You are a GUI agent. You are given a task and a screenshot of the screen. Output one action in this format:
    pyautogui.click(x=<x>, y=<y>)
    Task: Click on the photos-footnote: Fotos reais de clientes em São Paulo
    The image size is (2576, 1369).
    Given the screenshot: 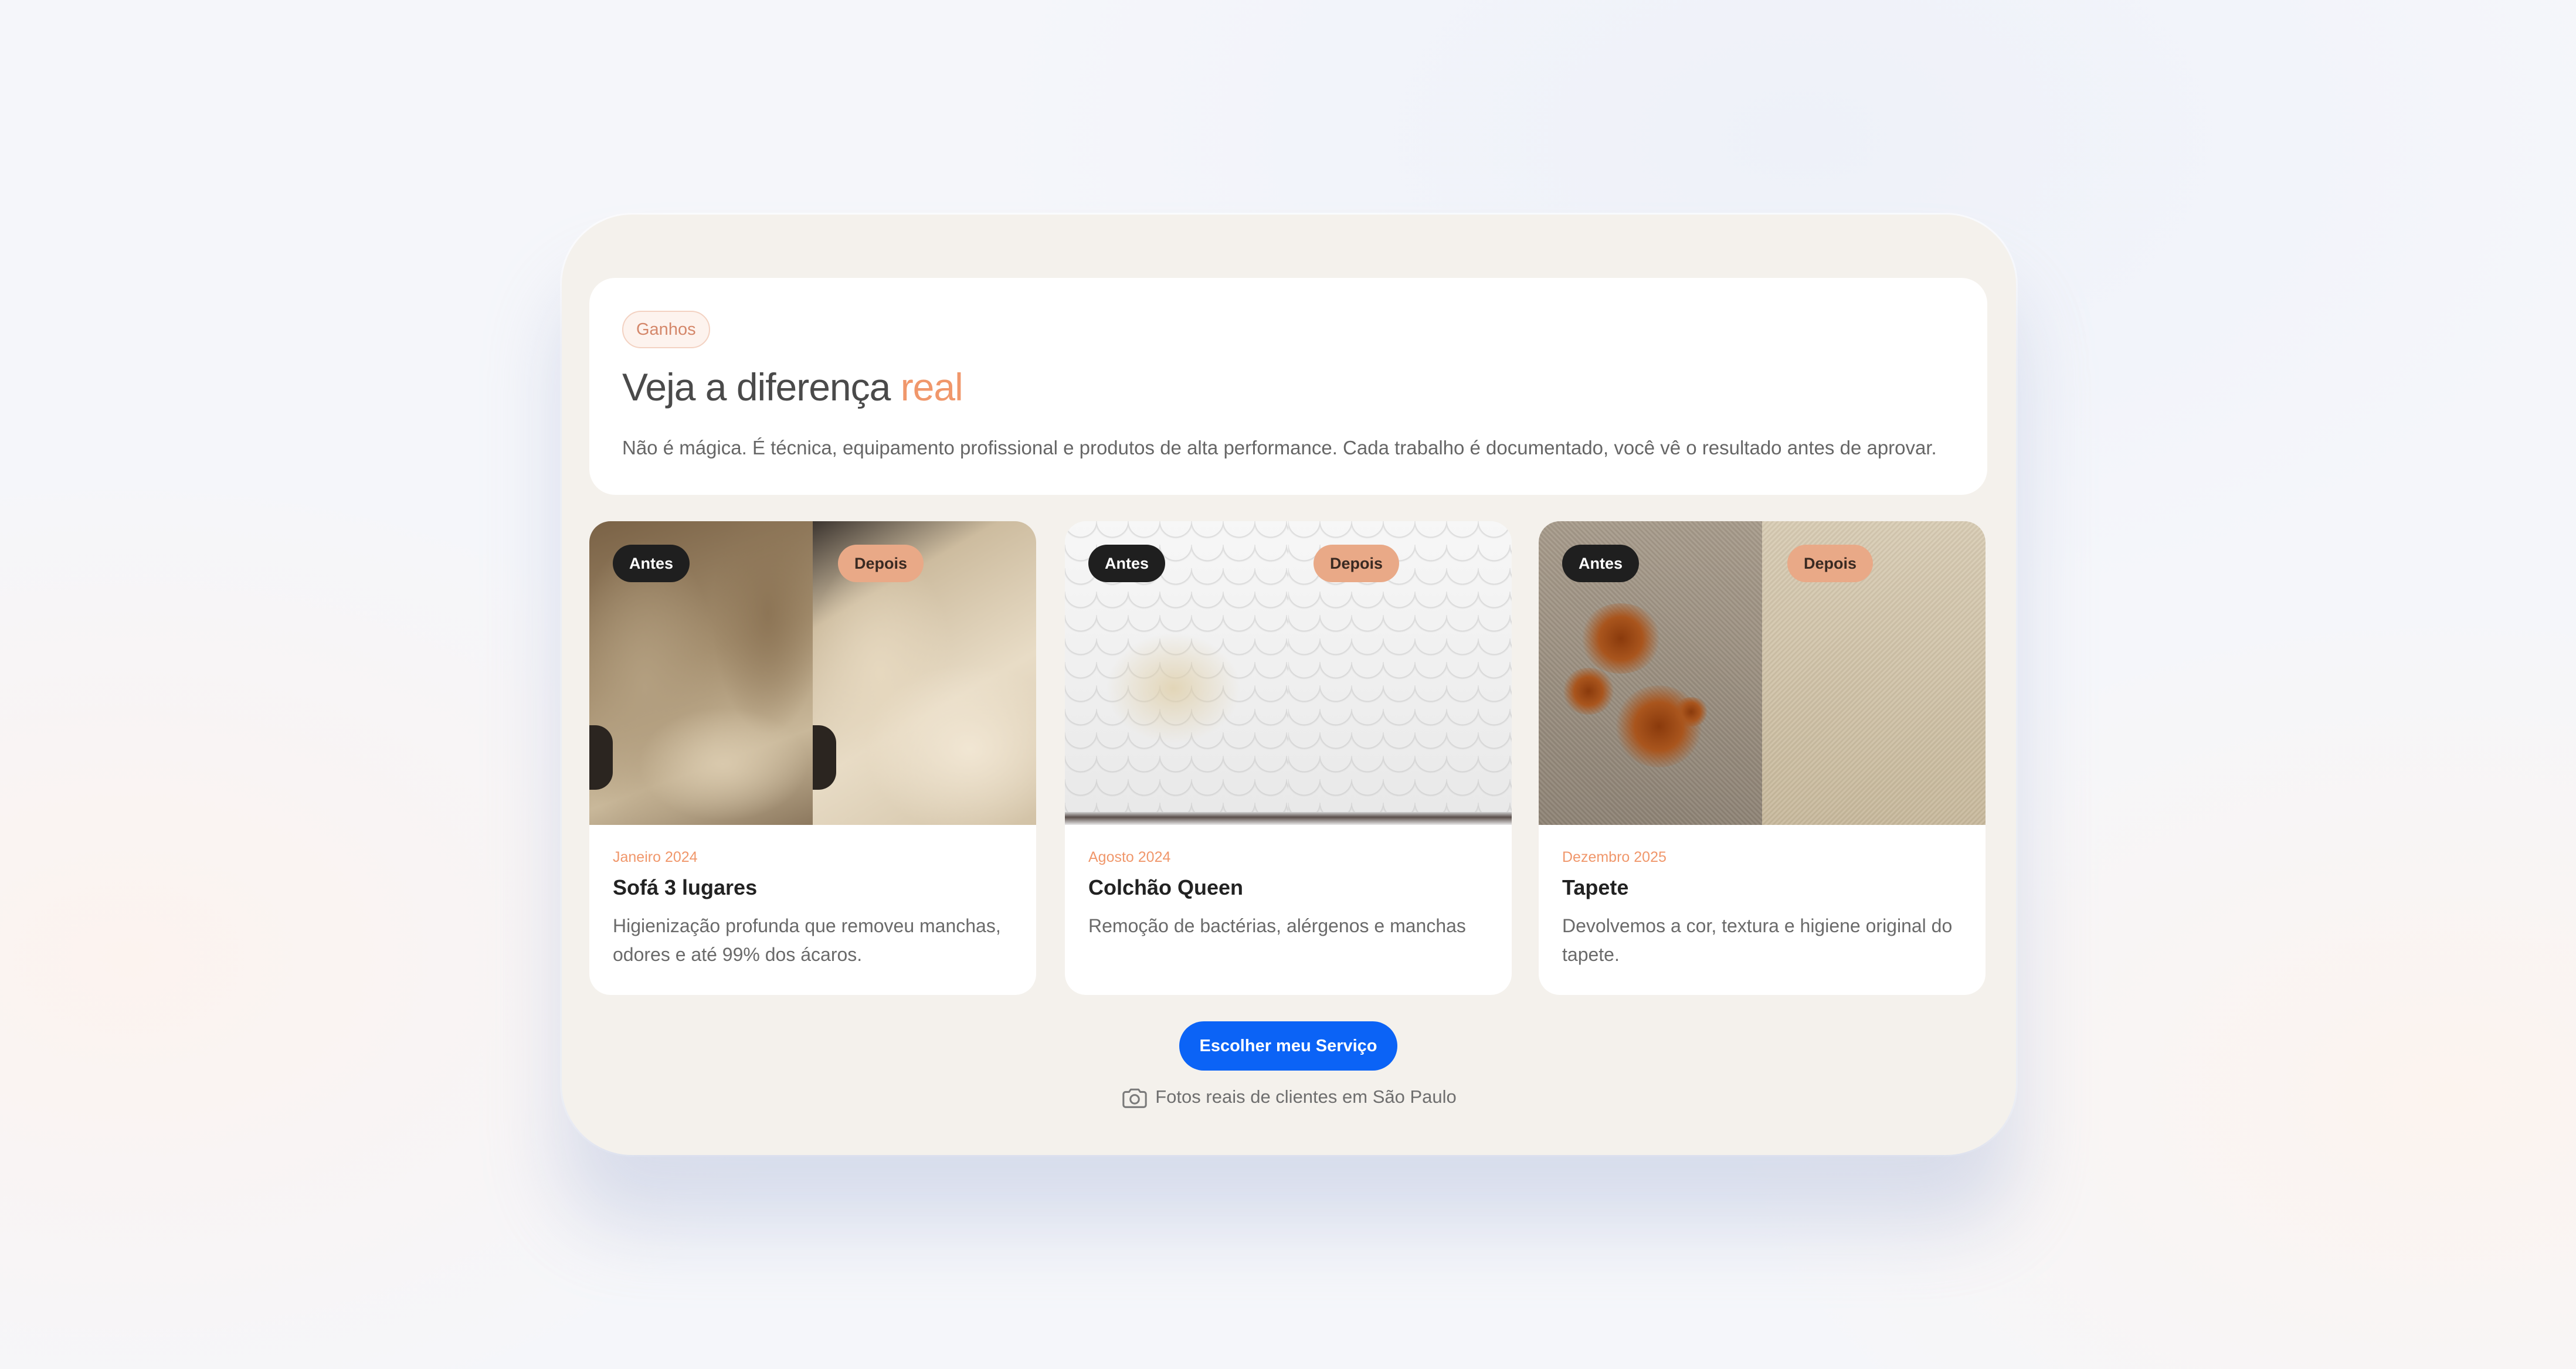 What is the action you would take?
    pyautogui.click(x=1289, y=1097)
    